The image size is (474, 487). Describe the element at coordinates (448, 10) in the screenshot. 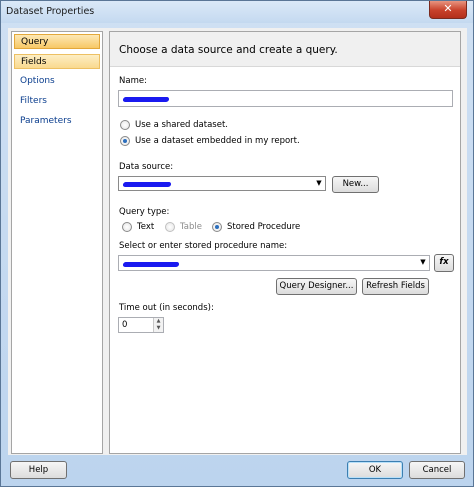

I see `close-button: ✕` at that location.